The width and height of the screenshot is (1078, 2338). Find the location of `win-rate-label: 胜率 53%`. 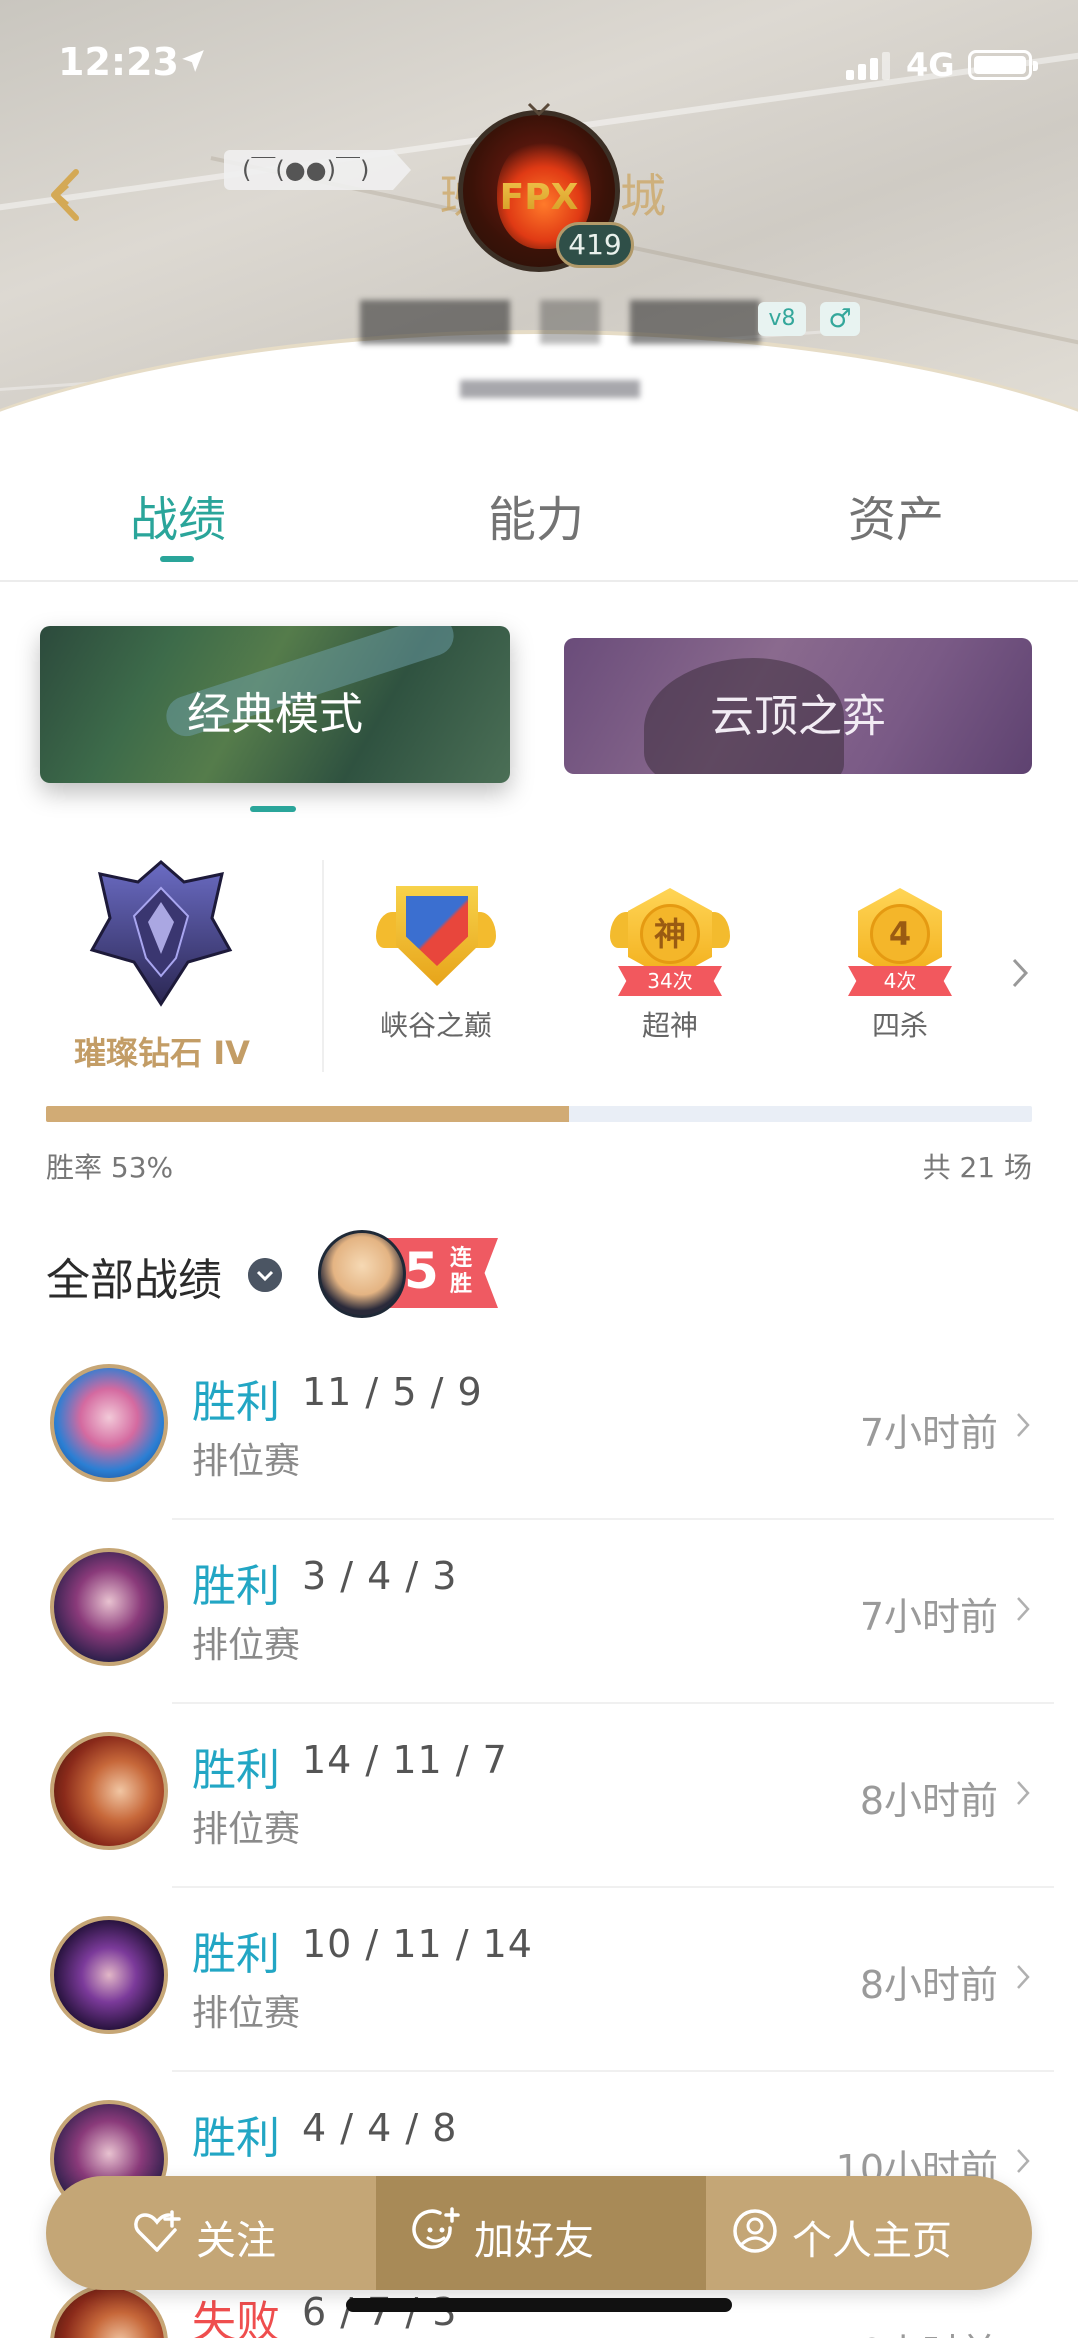

win-rate-label: 胜率 53% is located at coordinates (110, 1167).